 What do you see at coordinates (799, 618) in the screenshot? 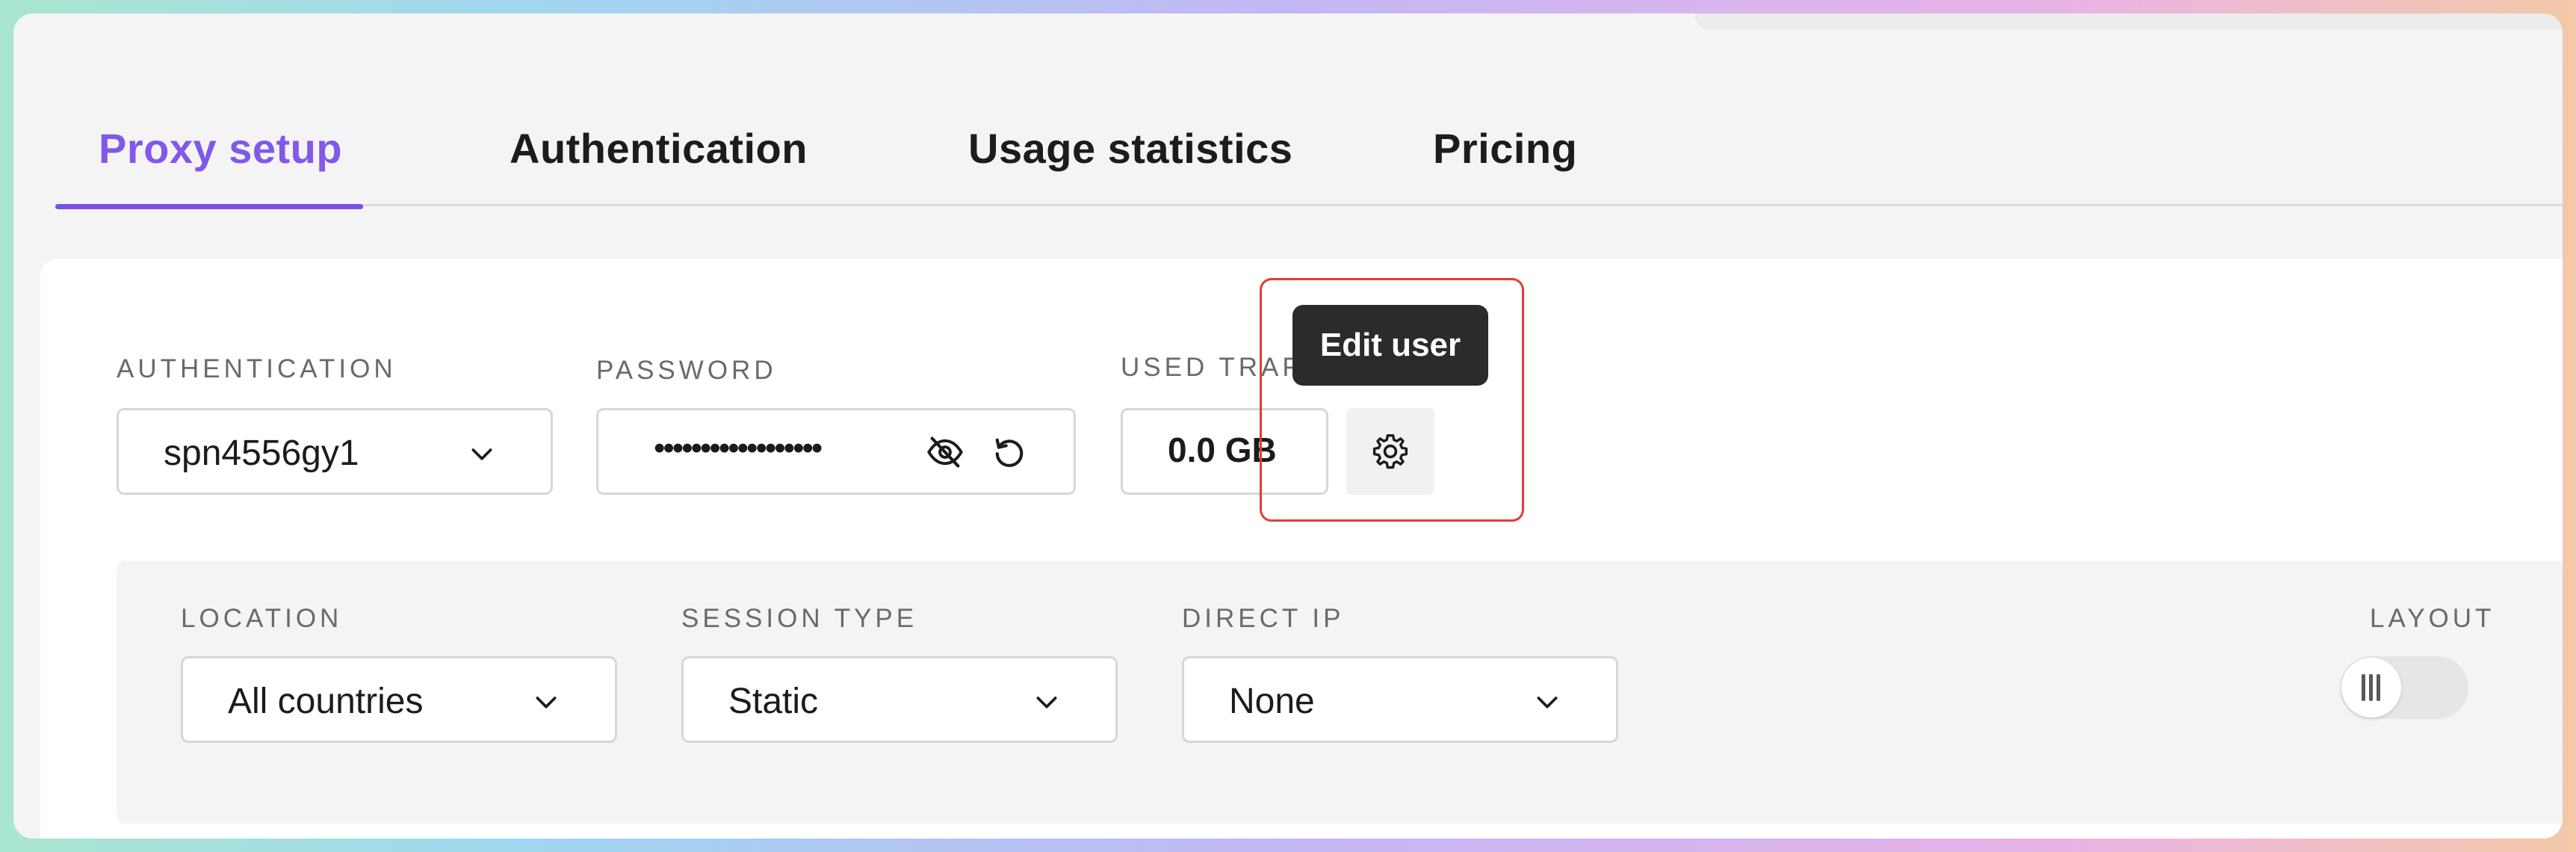
I see `session-type-label: SESSION TYPE` at bounding box center [799, 618].